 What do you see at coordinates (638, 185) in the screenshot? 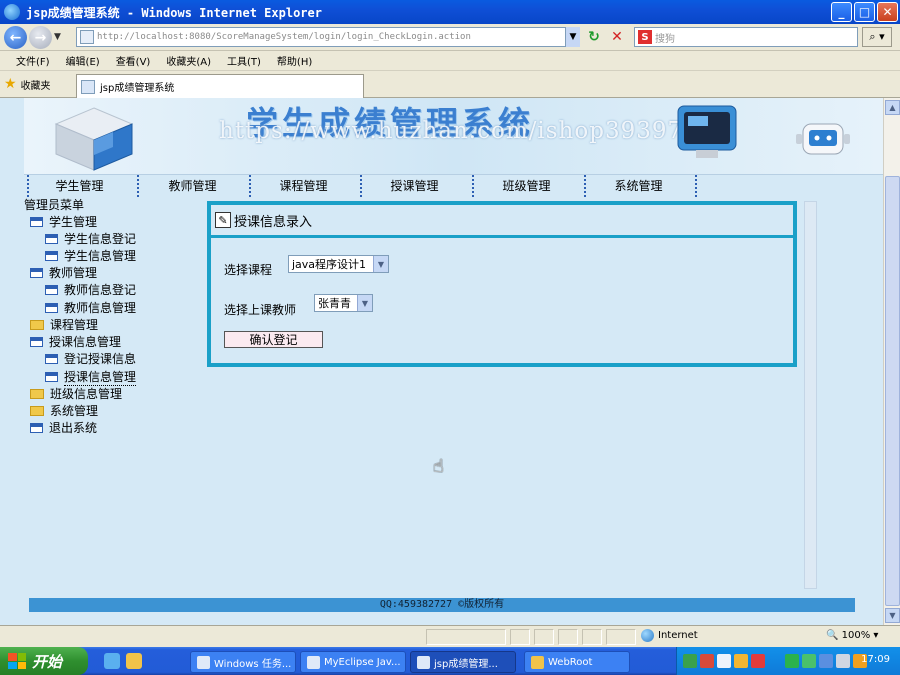
I see `nav-system: 系统管理` at bounding box center [638, 185].